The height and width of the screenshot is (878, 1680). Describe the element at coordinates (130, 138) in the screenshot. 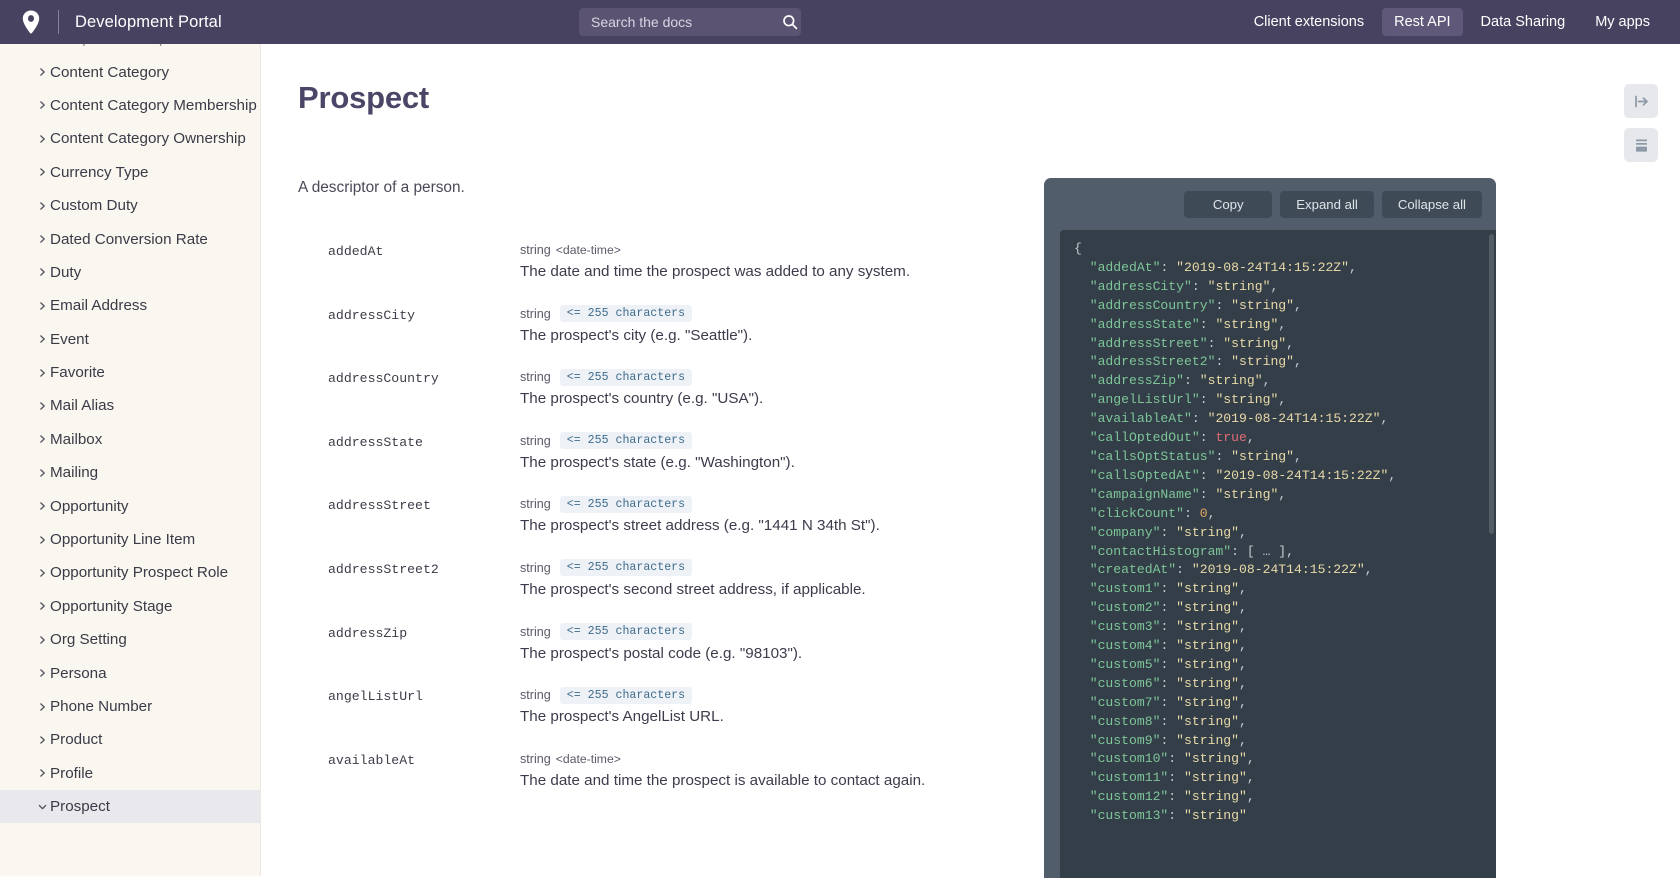

I see `sidebar-item-content-category-ownership: Content Category Ownership` at that location.